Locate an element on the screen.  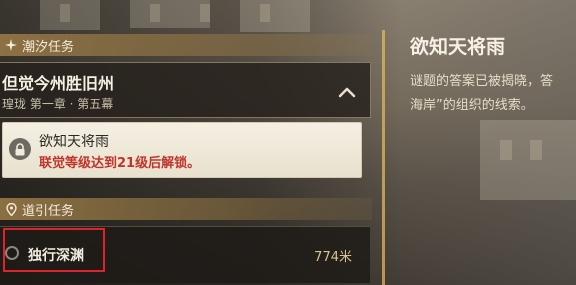
guide-quest-label: 道引任务 is located at coordinates (48, 211).